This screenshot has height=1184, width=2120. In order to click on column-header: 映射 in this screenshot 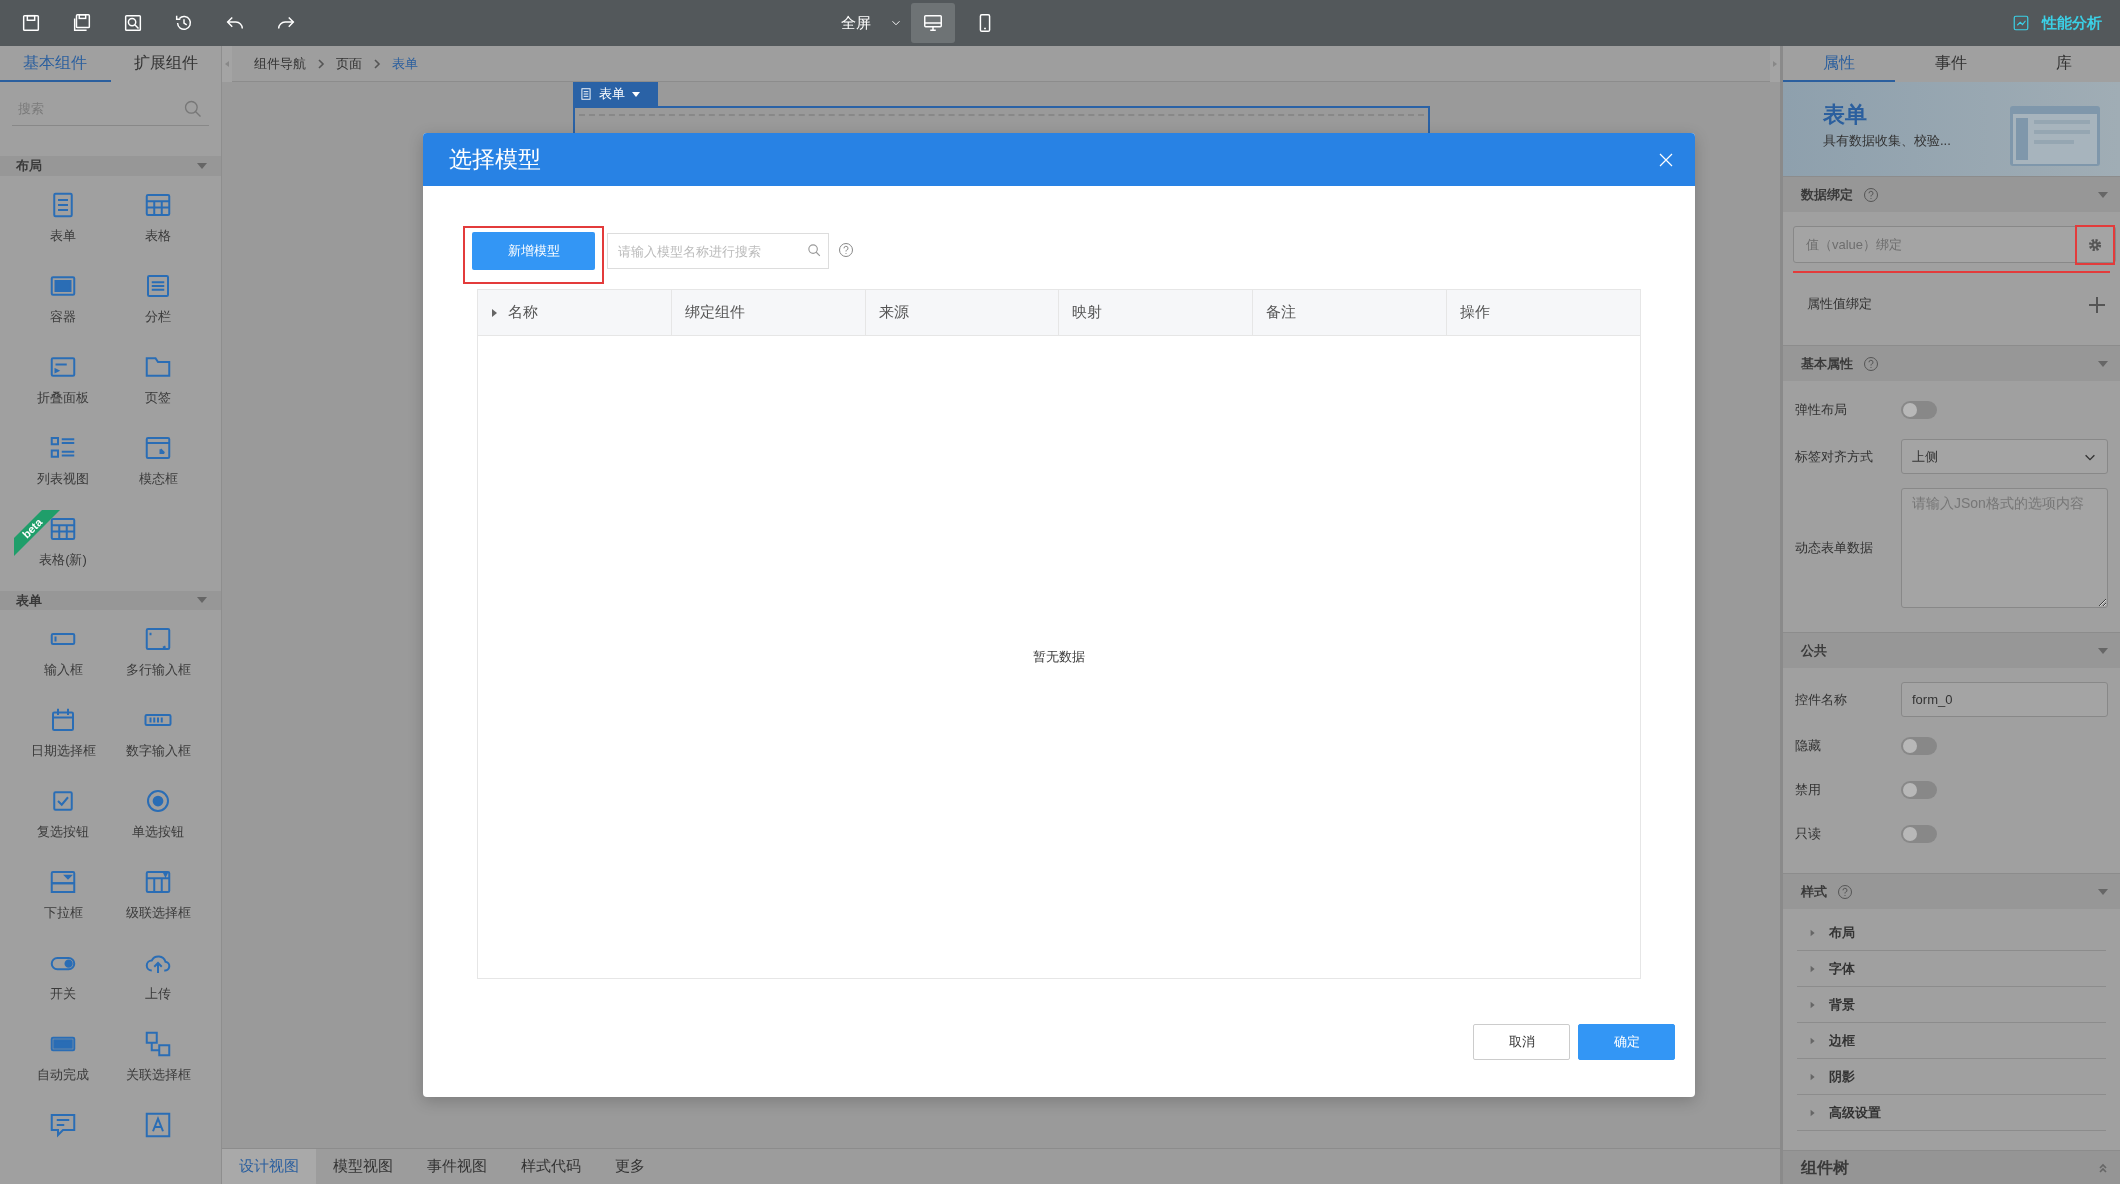, I will do `click(1087, 312)`.